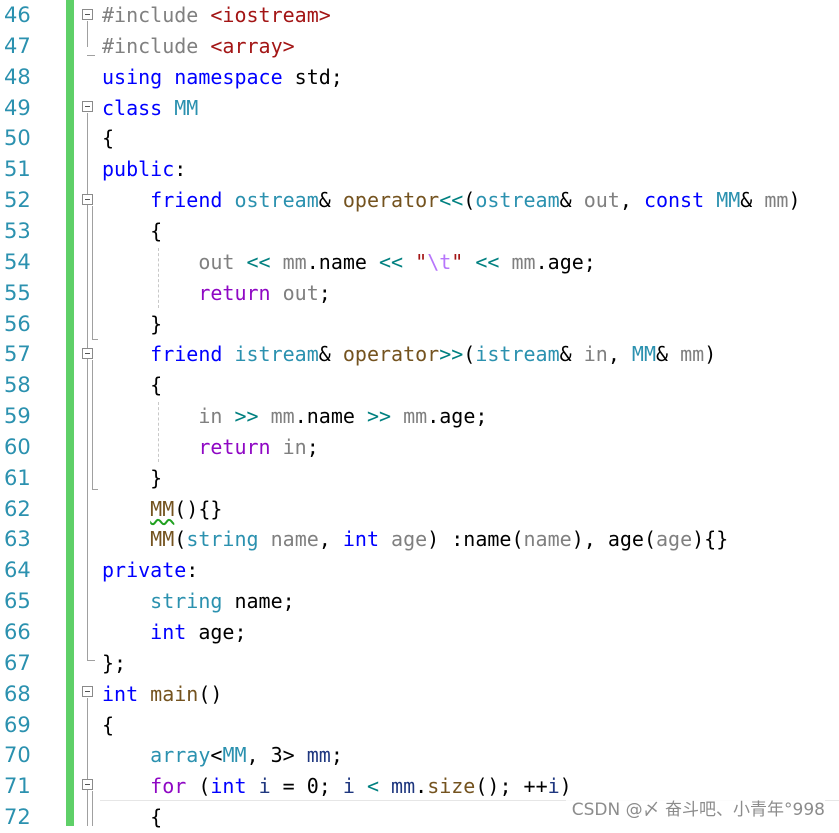  What do you see at coordinates (794, 200) in the screenshot?
I see `code-token: )` at bounding box center [794, 200].